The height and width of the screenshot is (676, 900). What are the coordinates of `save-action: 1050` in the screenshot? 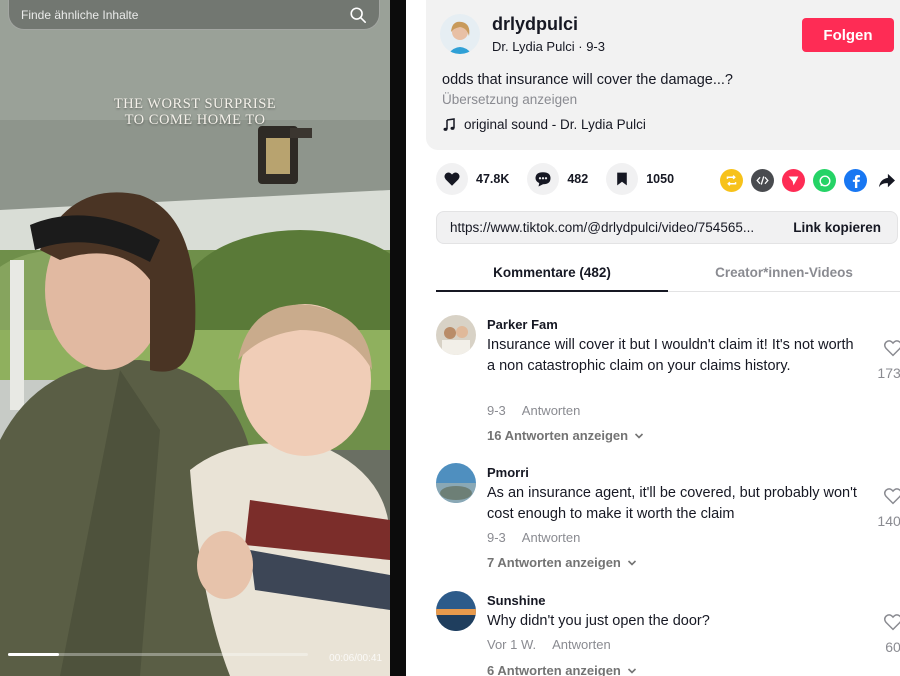 It's located at (640, 179).